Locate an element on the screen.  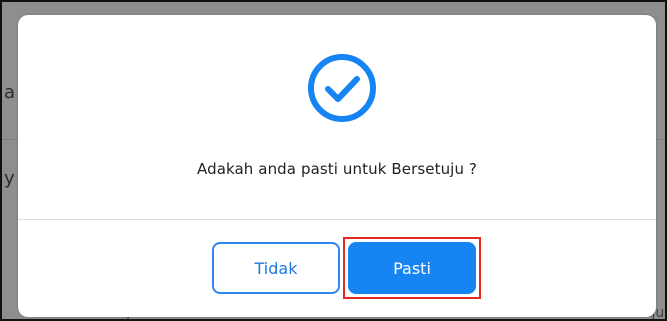
highlight-outline is located at coordinates (412, 268).